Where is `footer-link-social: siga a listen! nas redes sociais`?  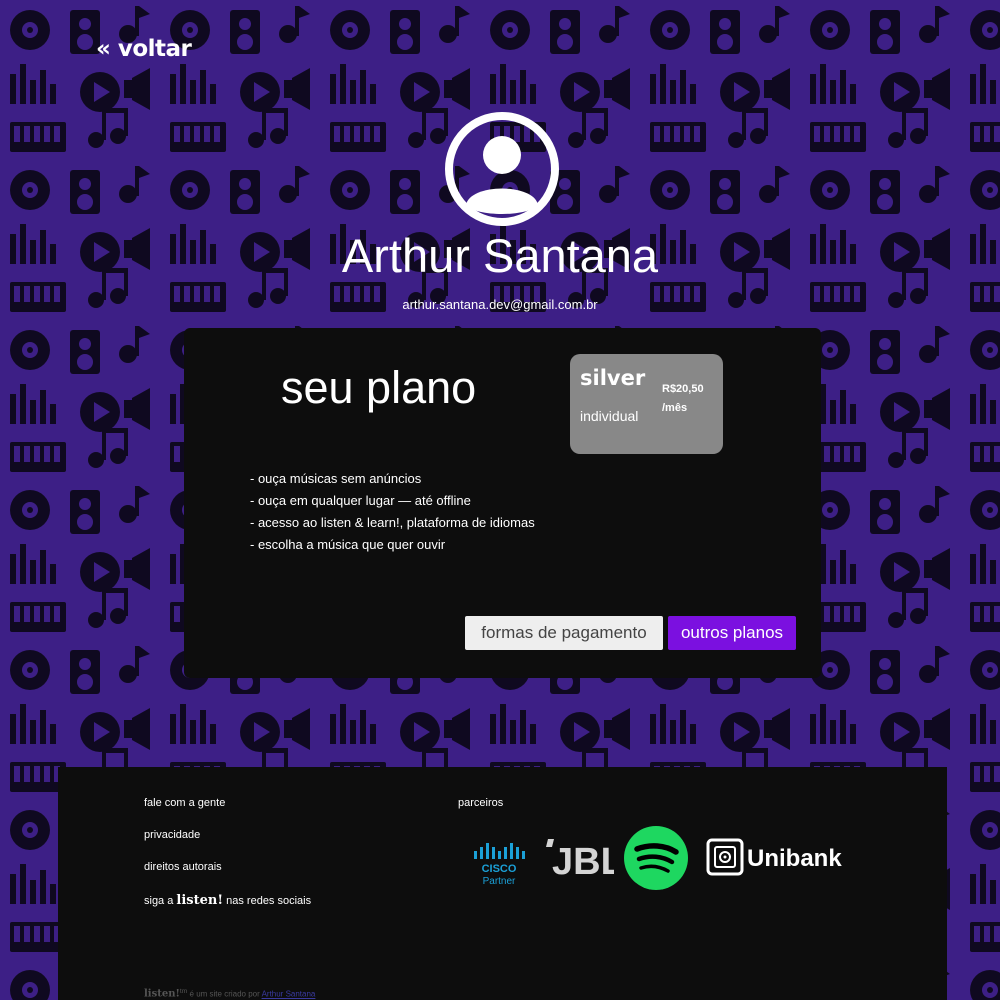 footer-link-social: siga a listen! nas redes sociais is located at coordinates (227, 909).